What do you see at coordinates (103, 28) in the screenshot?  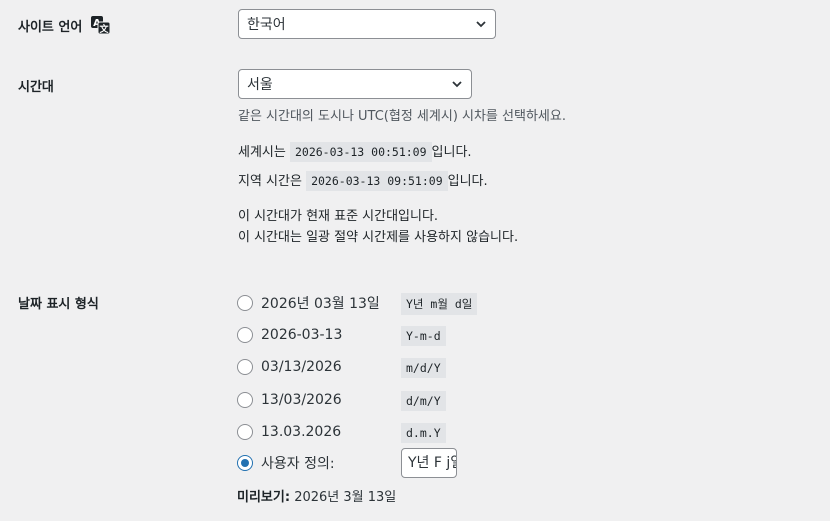 I see `svg-text: 文` at bounding box center [103, 28].